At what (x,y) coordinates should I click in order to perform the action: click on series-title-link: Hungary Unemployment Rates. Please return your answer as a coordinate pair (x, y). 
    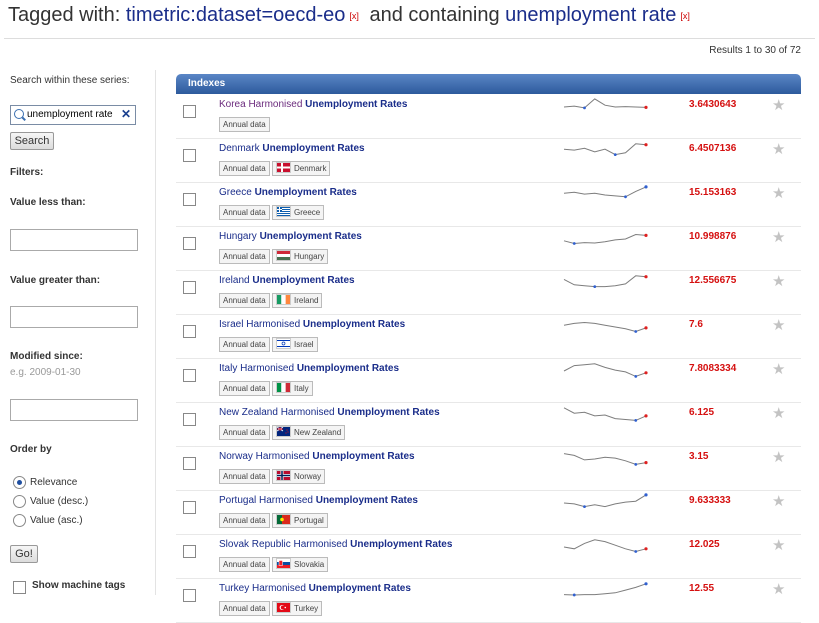
    Looking at the image, I should click on (290, 236).